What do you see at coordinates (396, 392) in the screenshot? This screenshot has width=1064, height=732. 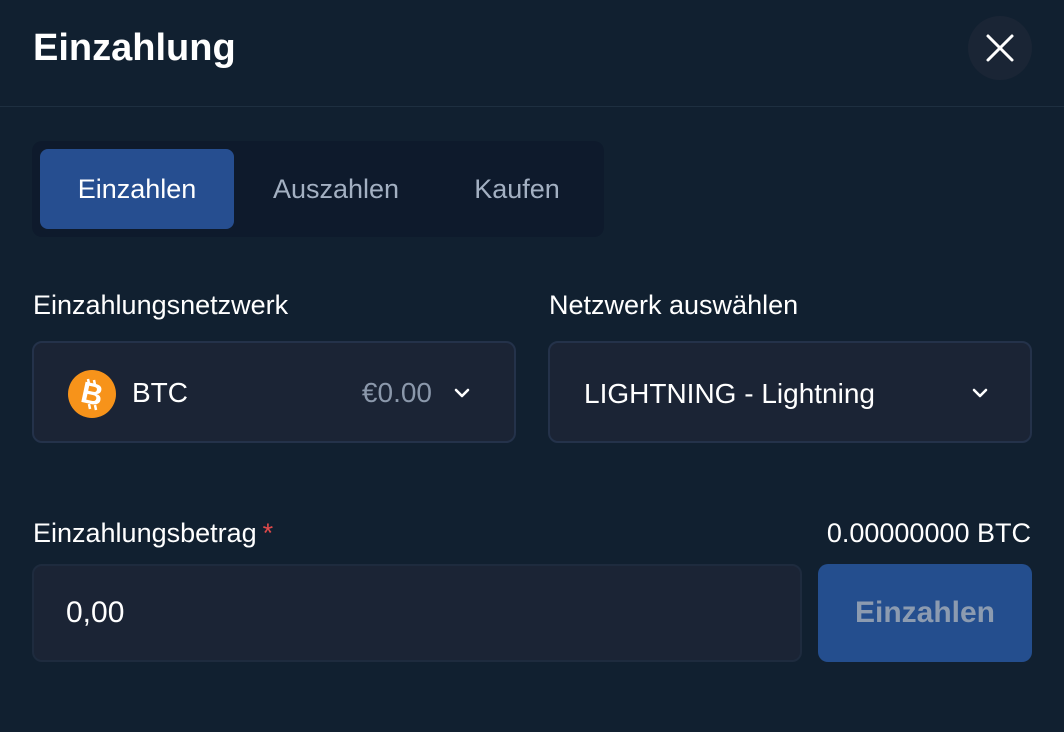 I see `coin-fiat-value: €0.00` at bounding box center [396, 392].